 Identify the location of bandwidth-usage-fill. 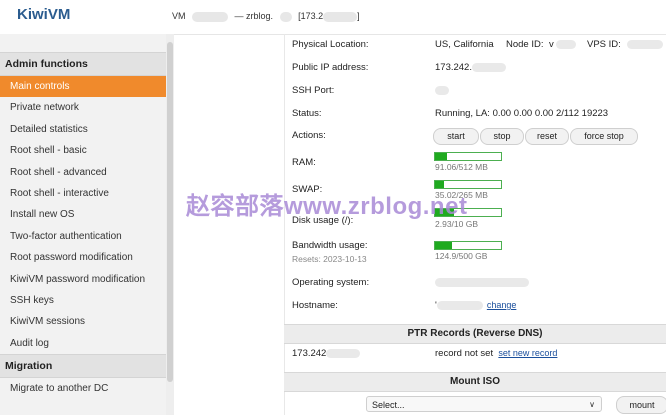
(443, 245).